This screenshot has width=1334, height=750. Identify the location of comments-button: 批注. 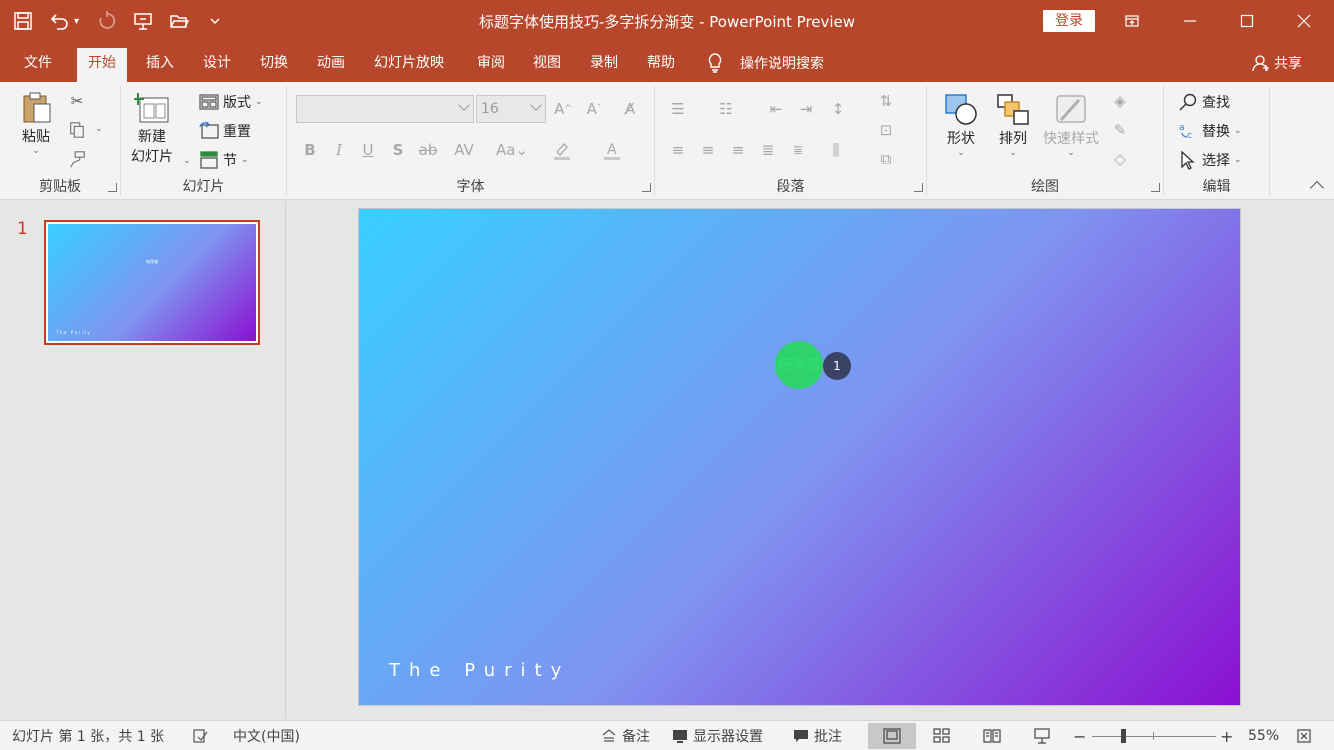
(817, 735).